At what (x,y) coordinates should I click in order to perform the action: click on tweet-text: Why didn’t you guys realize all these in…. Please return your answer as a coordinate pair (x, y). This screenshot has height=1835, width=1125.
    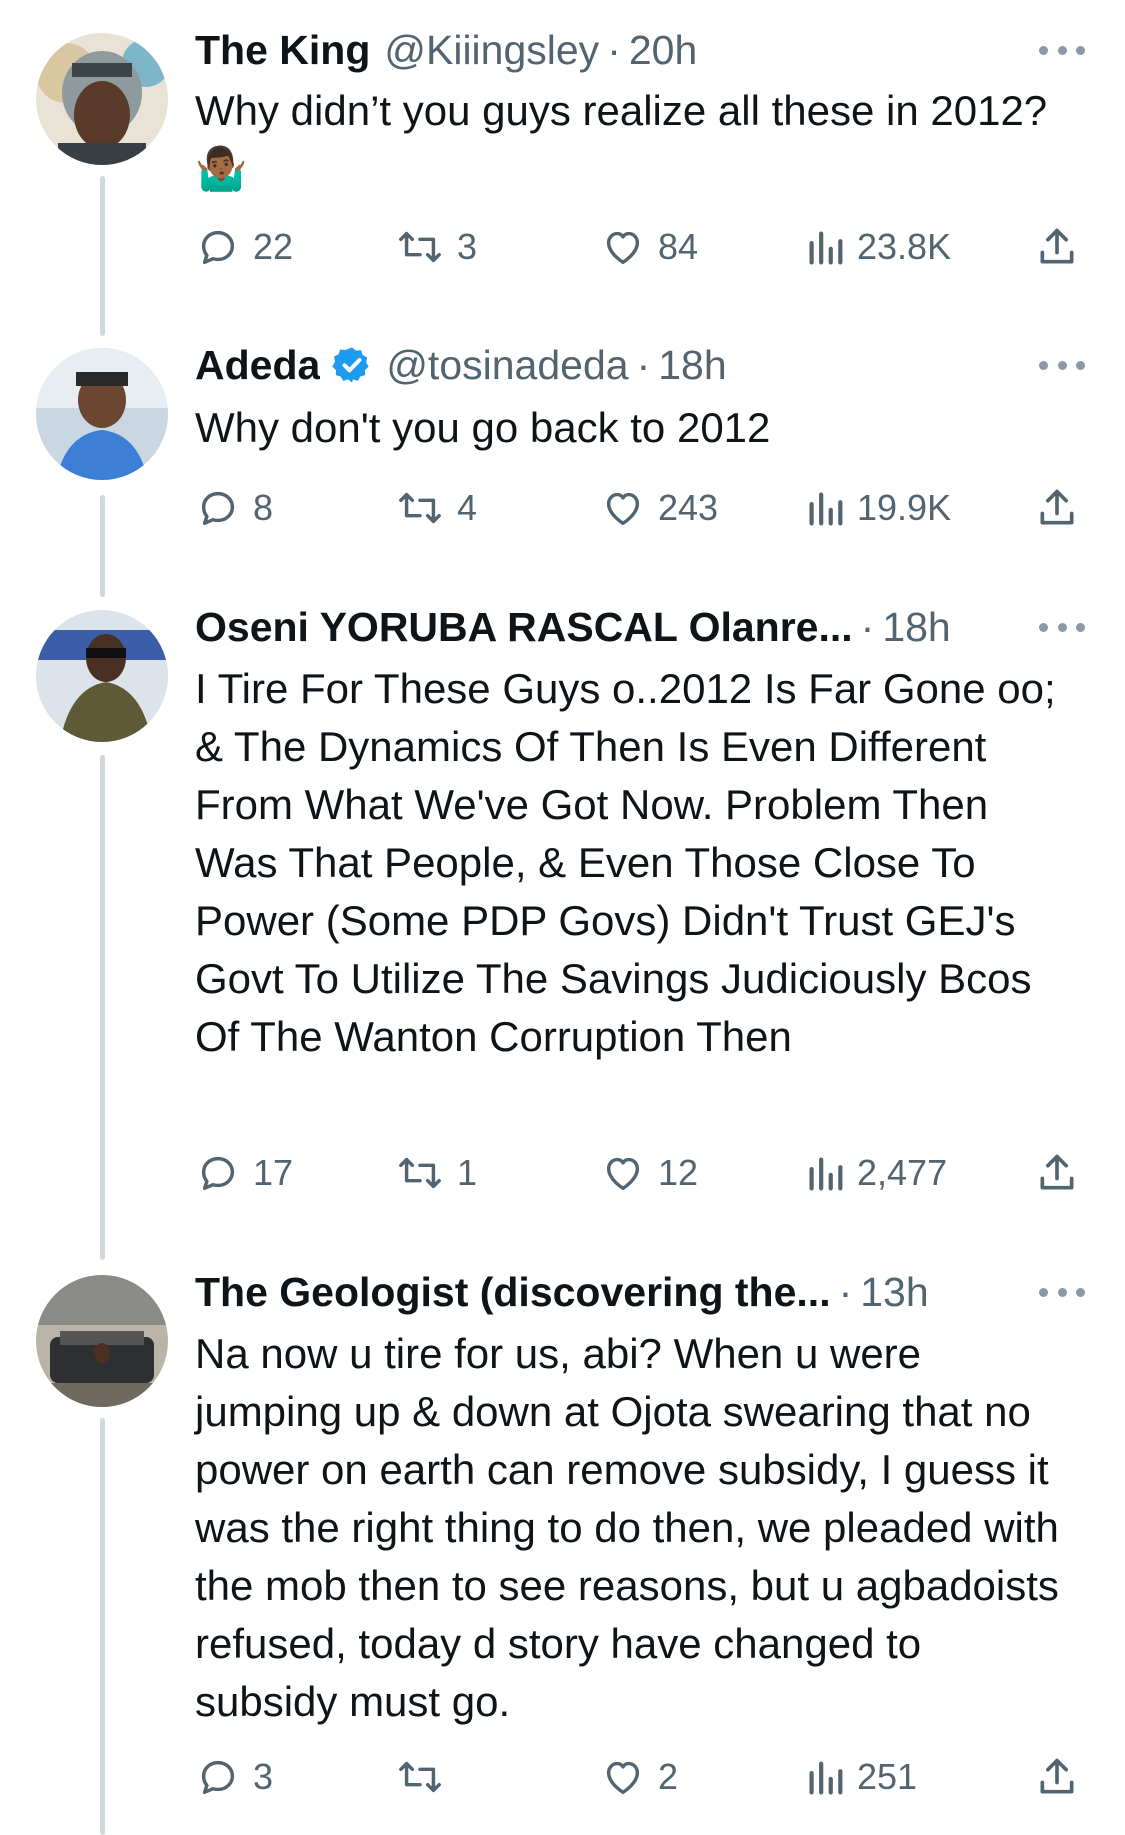
    Looking at the image, I should click on (621, 139).